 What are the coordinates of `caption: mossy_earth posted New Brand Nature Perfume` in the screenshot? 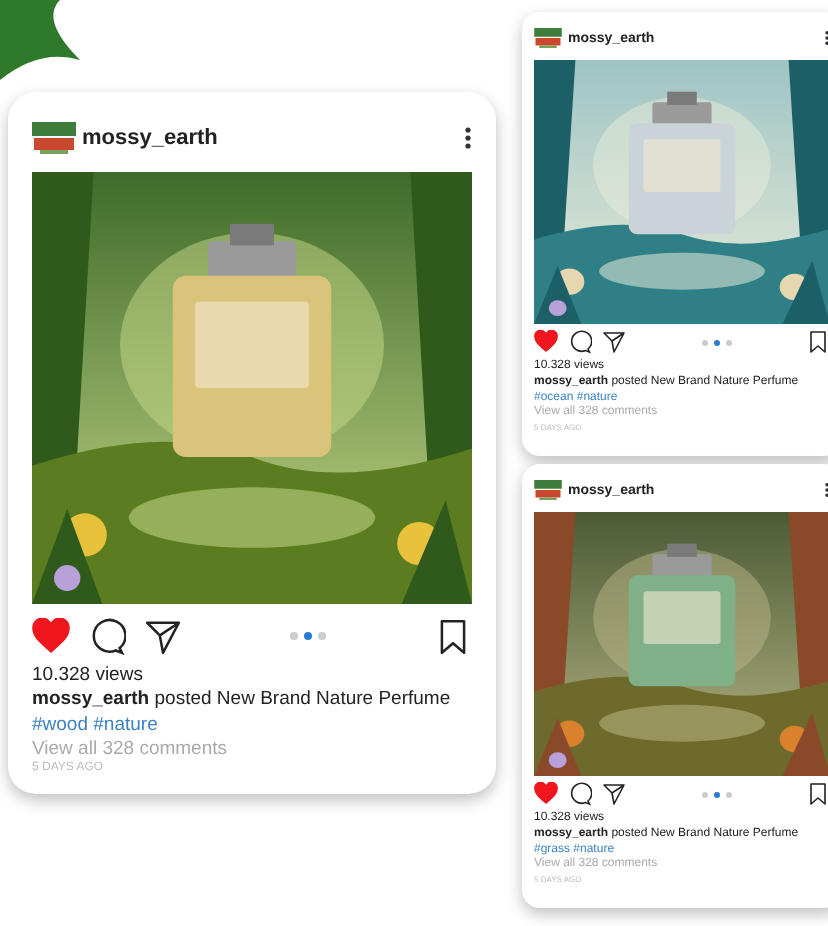 It's located at (242, 701).